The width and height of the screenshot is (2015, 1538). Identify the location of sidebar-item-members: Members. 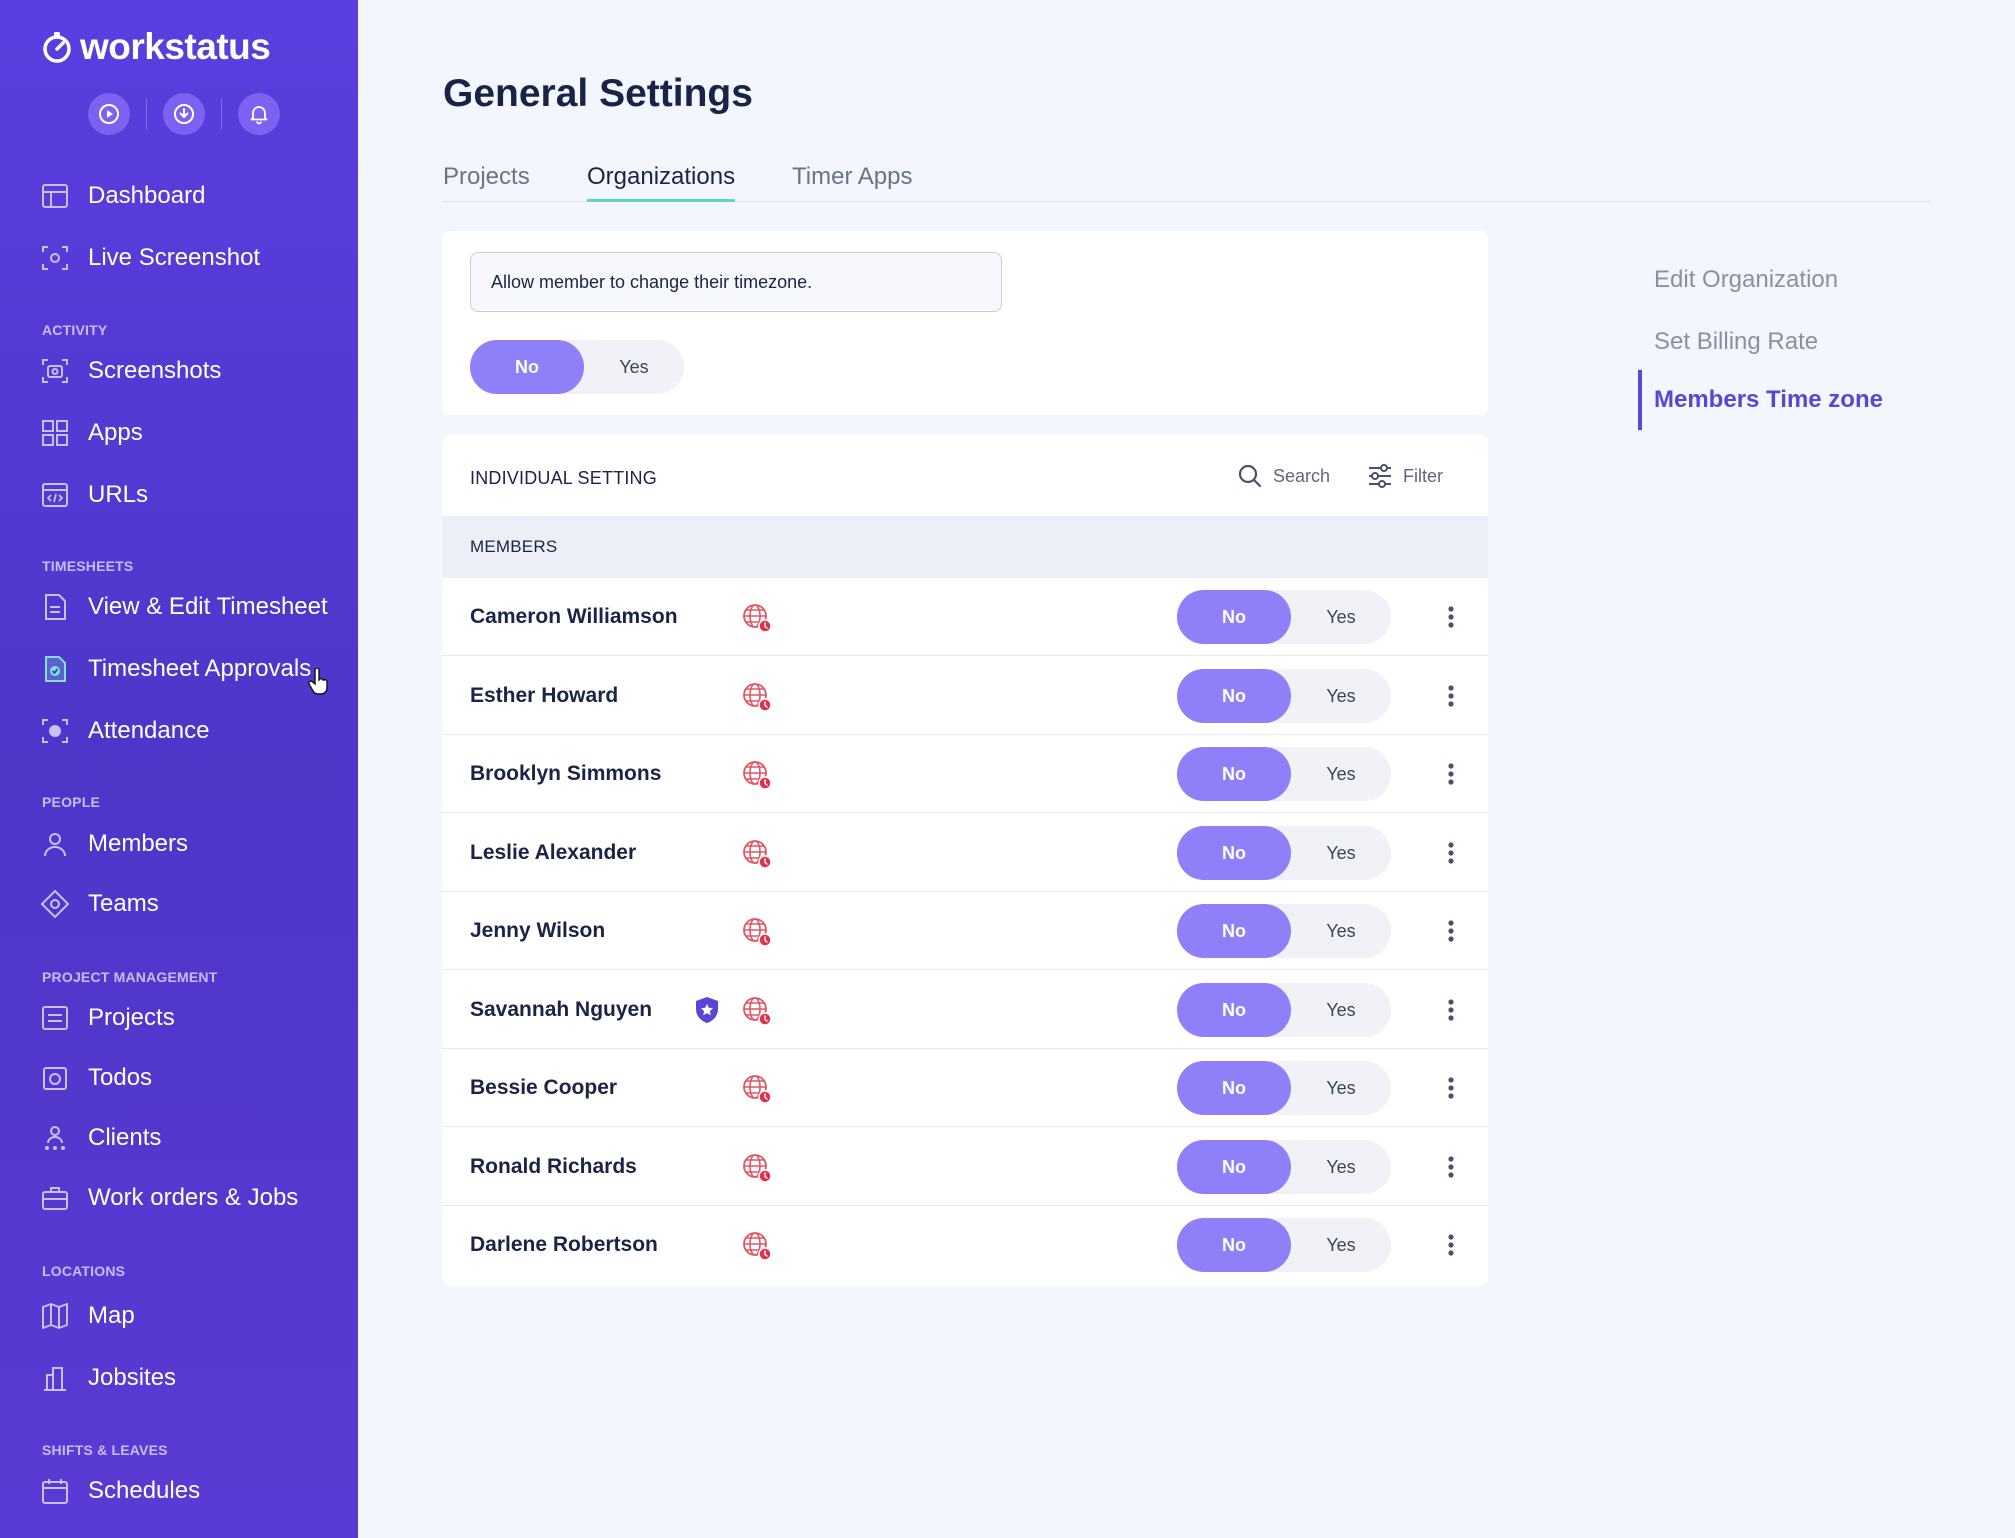
(114, 844).